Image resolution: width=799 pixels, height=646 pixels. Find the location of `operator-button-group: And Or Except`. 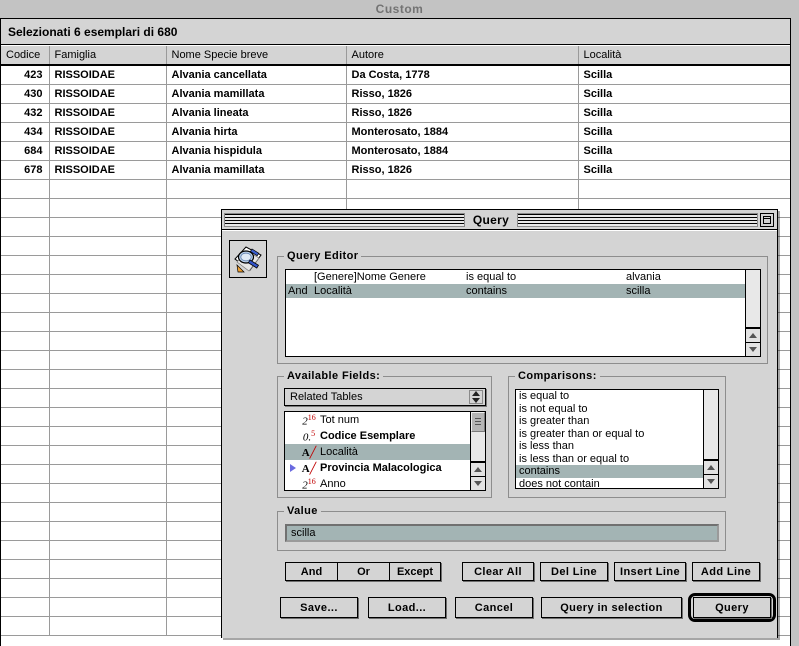

operator-button-group: And Or Except is located at coordinates (363, 571).